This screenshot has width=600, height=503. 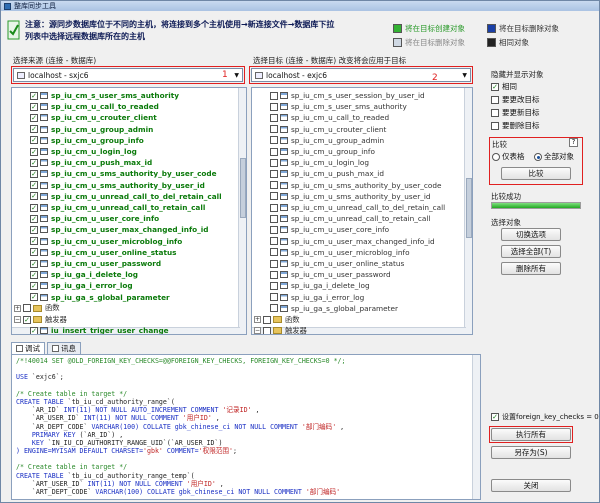 What do you see at coordinates (515, 125) in the screenshot?
I see `show-delete-checkbox: 要删除目标` at bounding box center [515, 125].